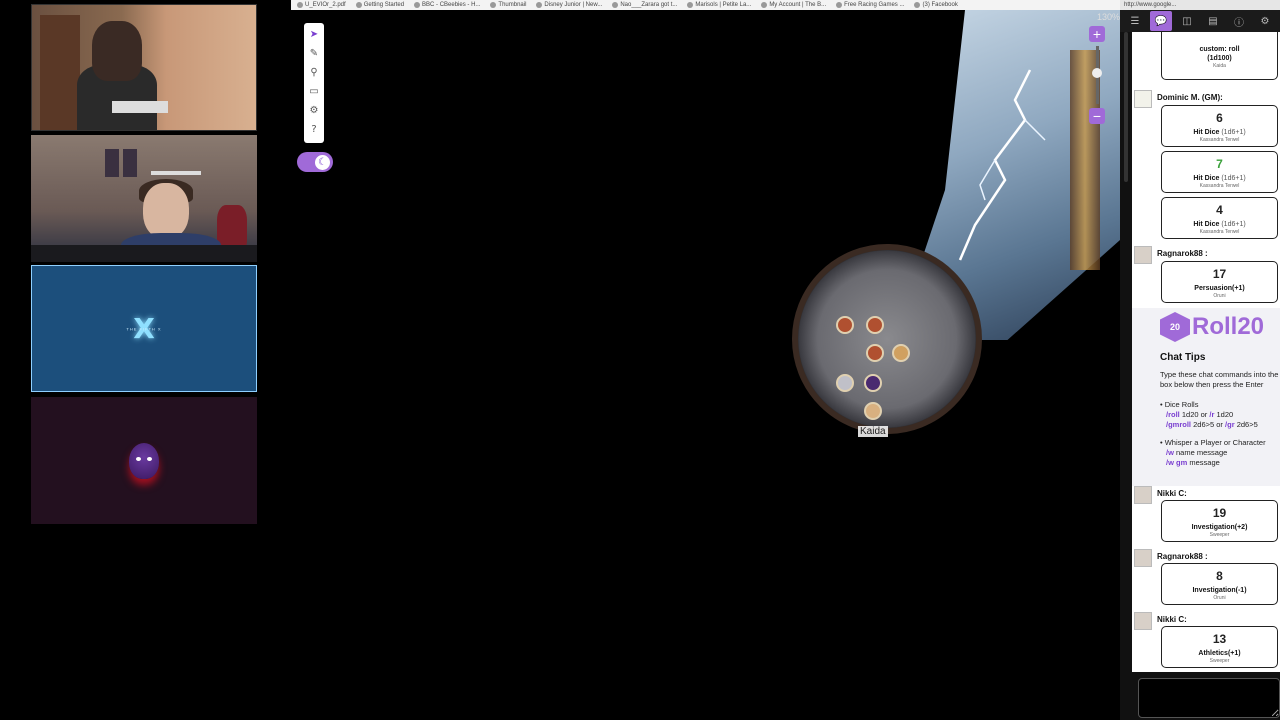 The height and width of the screenshot is (720, 1280). What do you see at coordinates (117, 51) in the screenshot?
I see `player-head` at bounding box center [117, 51].